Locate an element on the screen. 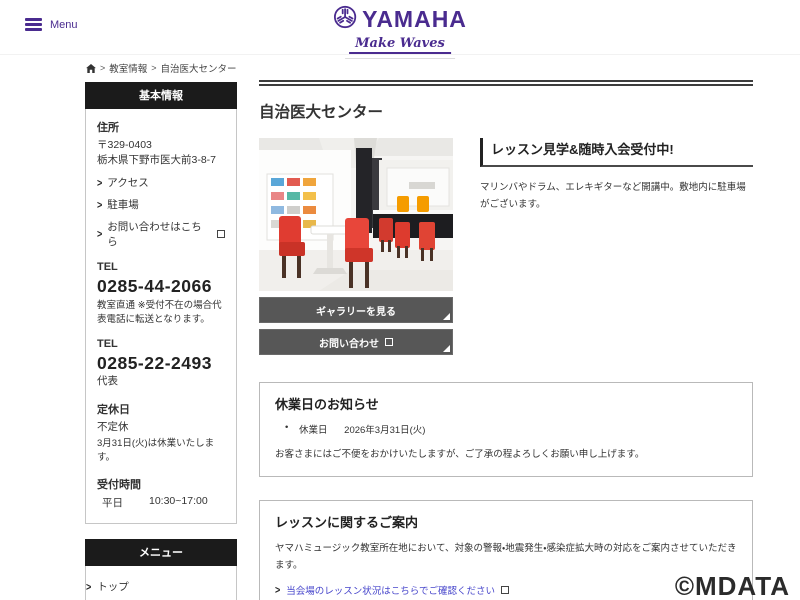  tel-number: 0285-22-2493 is located at coordinates (154, 363).